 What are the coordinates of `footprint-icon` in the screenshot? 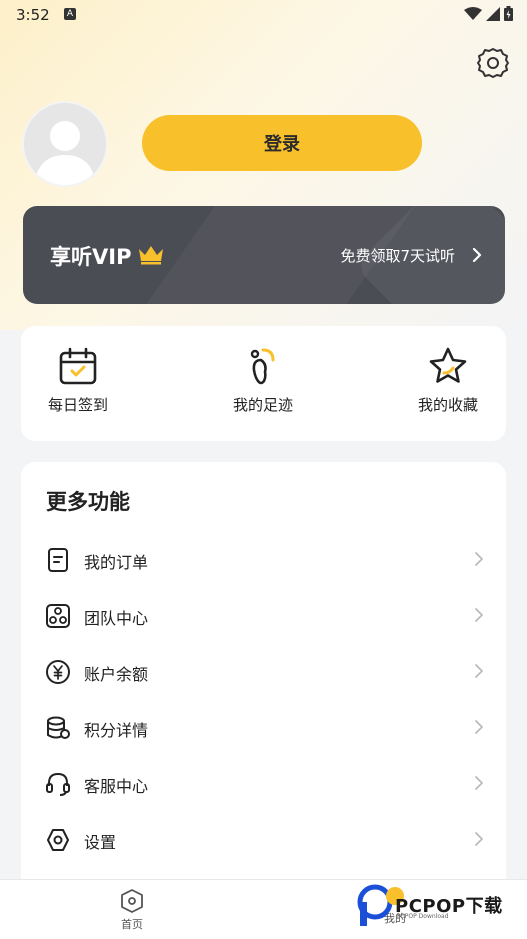 It's located at (262, 366).